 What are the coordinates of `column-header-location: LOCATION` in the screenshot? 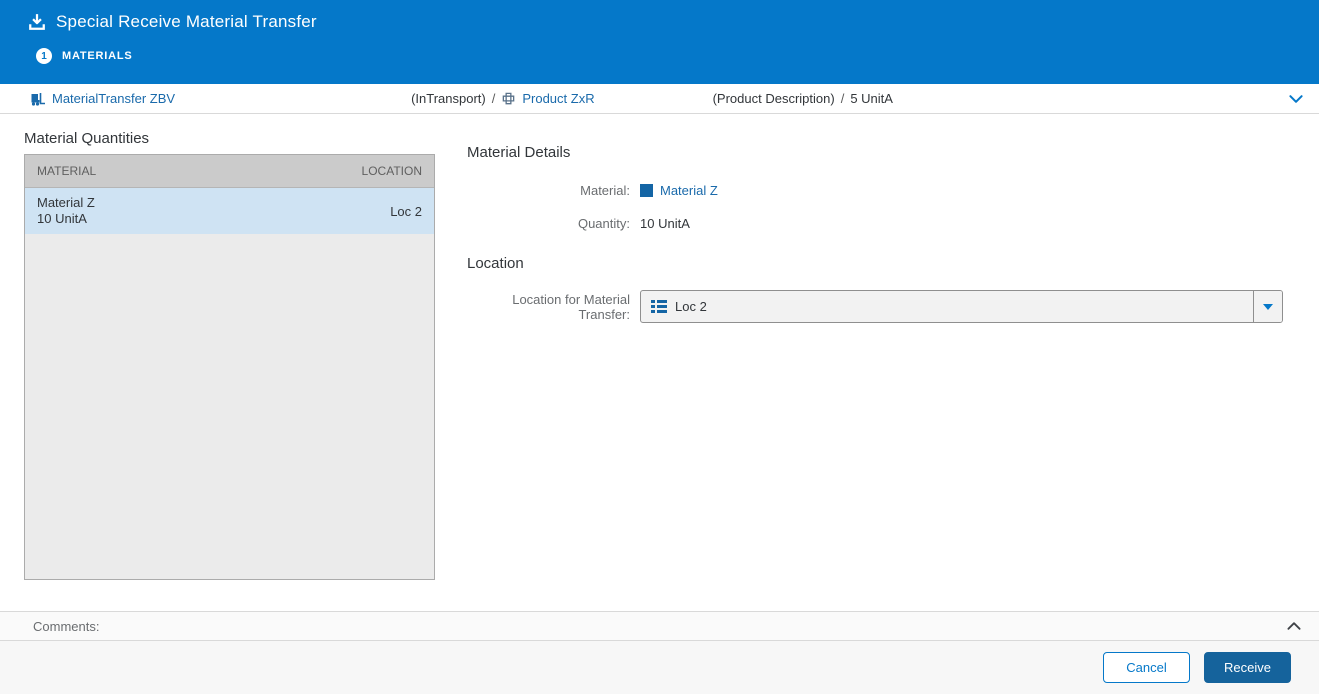 It's located at (391, 171).